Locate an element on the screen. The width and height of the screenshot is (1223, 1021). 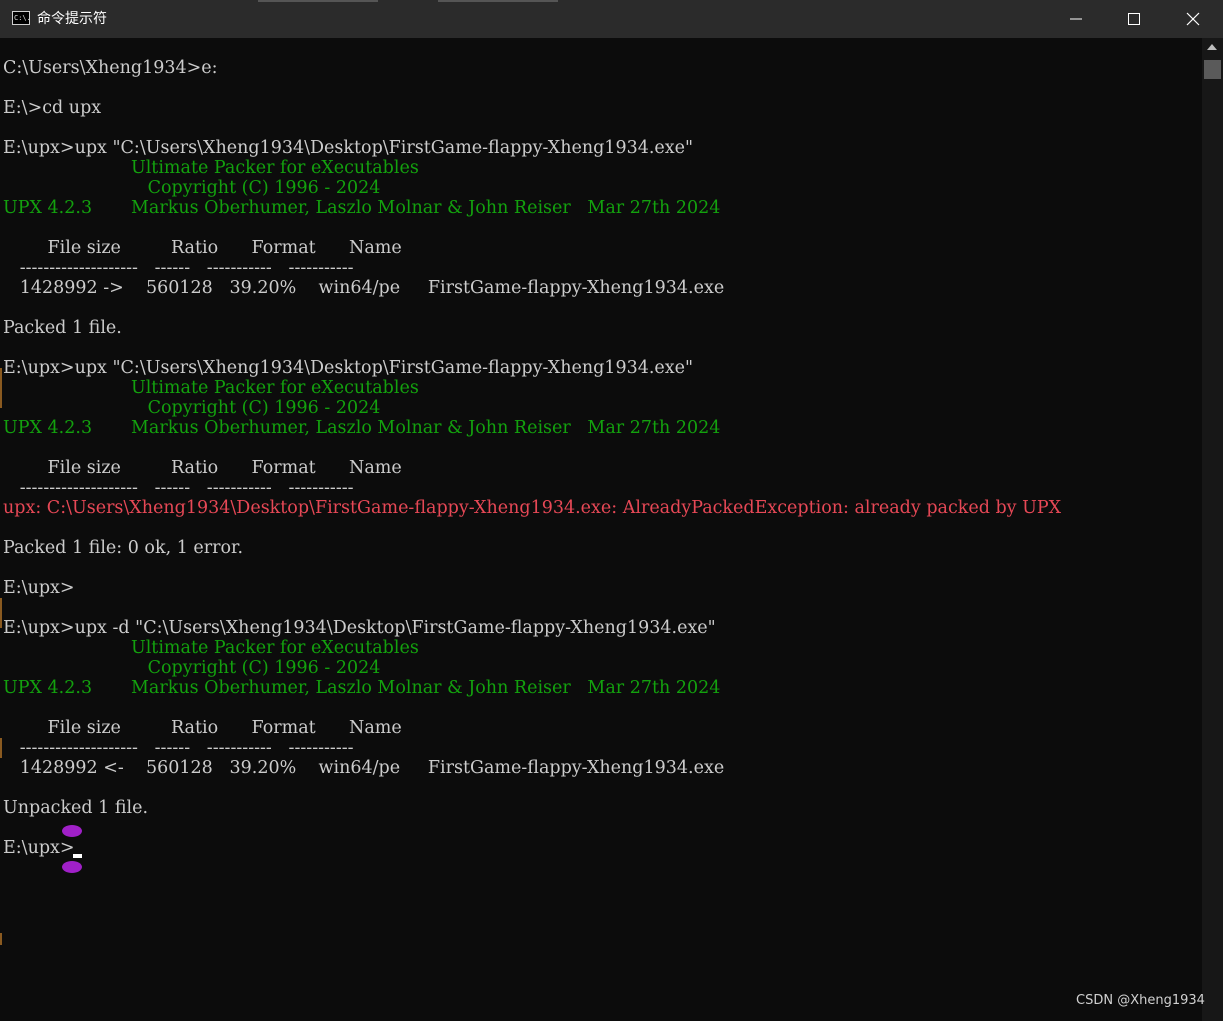
console-line: Packed 1 file: 0 ok, 1 error. is located at coordinates (123, 548).